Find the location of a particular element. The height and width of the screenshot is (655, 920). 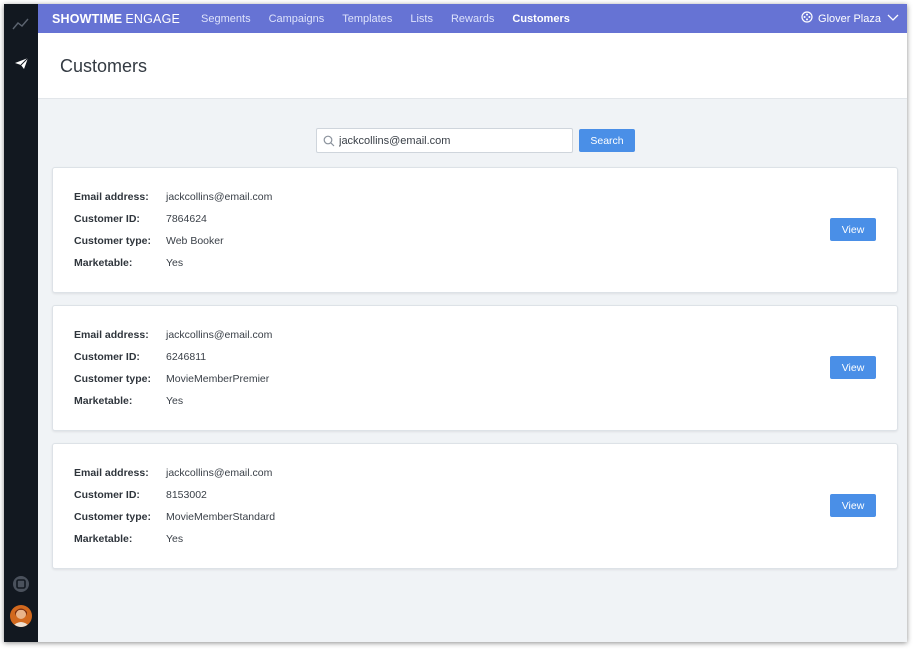

avatar is located at coordinates (21, 616).